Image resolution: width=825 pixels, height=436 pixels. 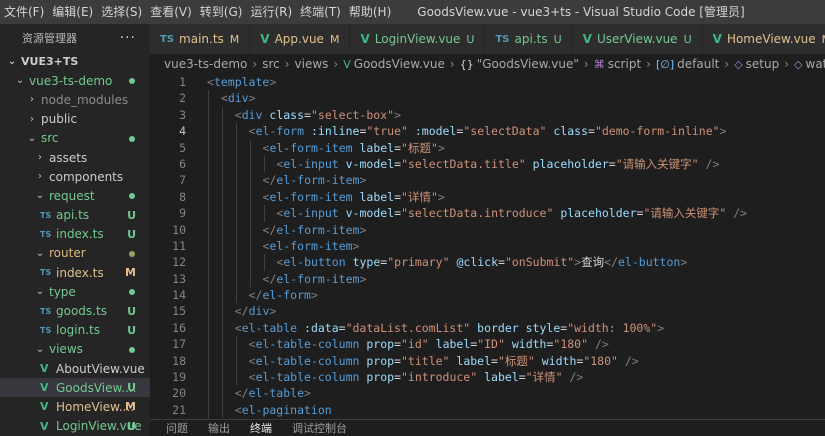 What do you see at coordinates (75, 176) in the screenshot?
I see `folder-item: › components` at bounding box center [75, 176].